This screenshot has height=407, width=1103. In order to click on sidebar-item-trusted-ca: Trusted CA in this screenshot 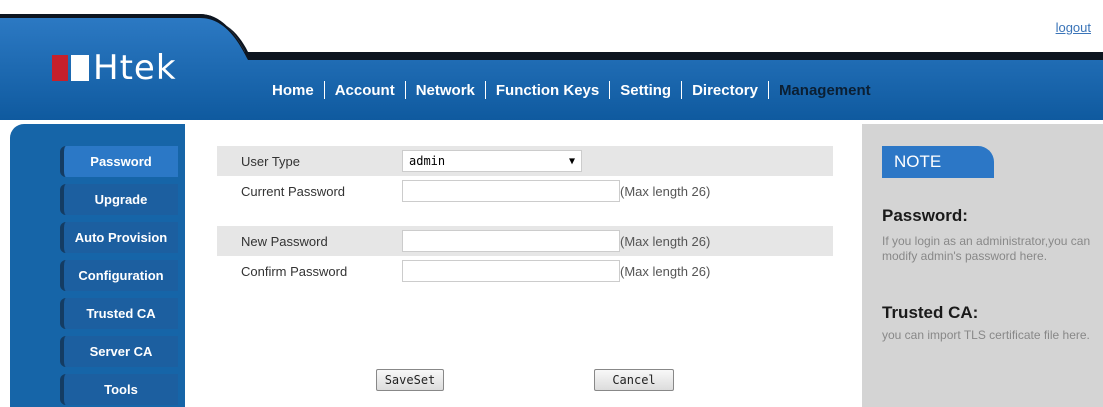, I will do `click(119, 313)`.